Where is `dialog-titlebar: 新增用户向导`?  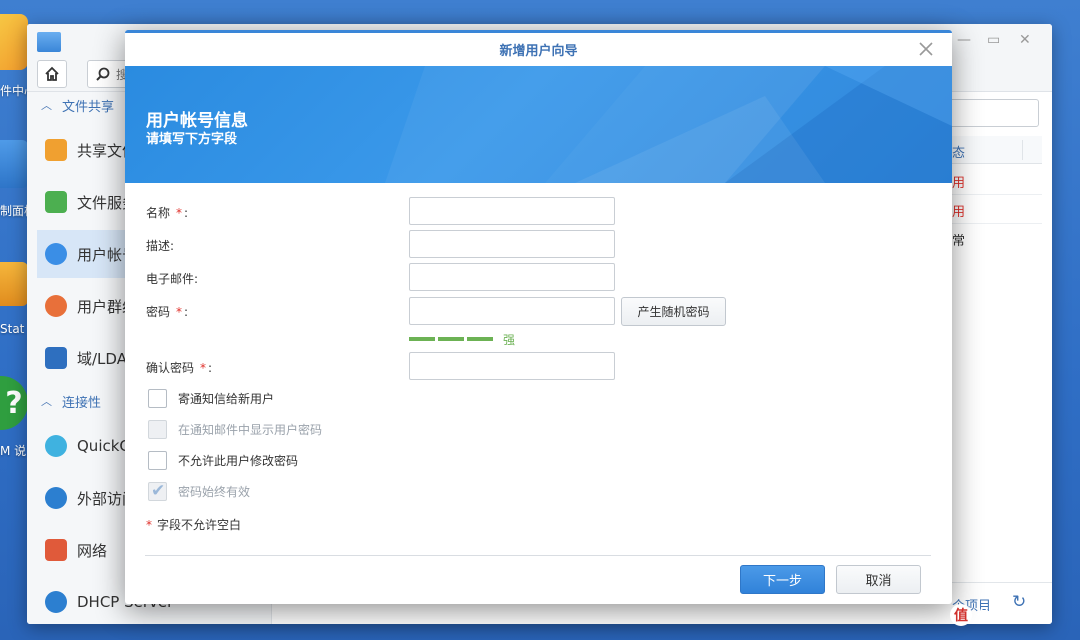
dialog-titlebar: 新增用户向导 is located at coordinates (538, 48).